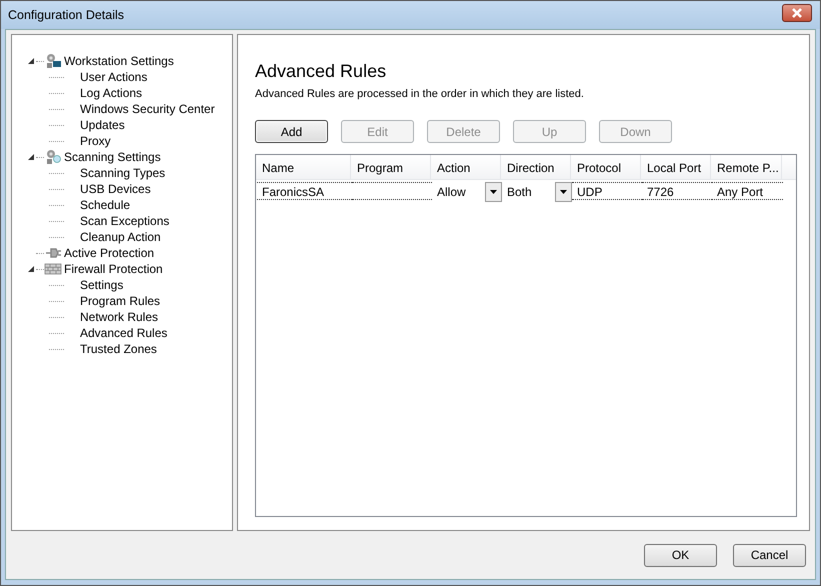 The image size is (821, 586). Describe the element at coordinates (740, 192) in the screenshot. I see `table-cell: Any Port` at that location.